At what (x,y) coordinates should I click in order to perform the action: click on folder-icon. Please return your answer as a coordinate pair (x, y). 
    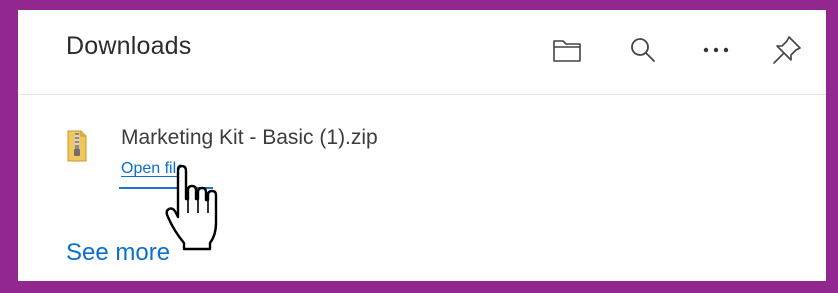
    Looking at the image, I should click on (567, 51).